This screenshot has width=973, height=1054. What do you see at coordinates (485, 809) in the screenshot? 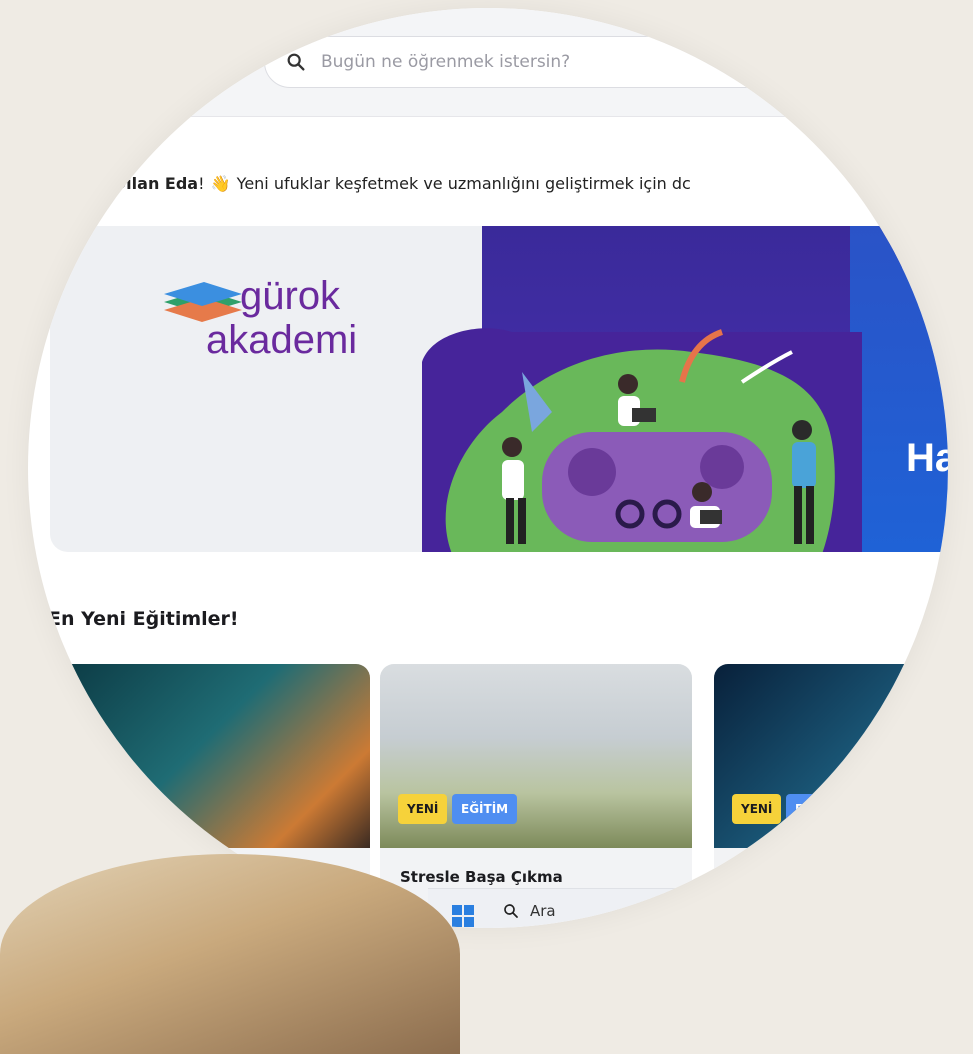
I see `badge-egitim-2: EĞİTİM` at bounding box center [485, 809].